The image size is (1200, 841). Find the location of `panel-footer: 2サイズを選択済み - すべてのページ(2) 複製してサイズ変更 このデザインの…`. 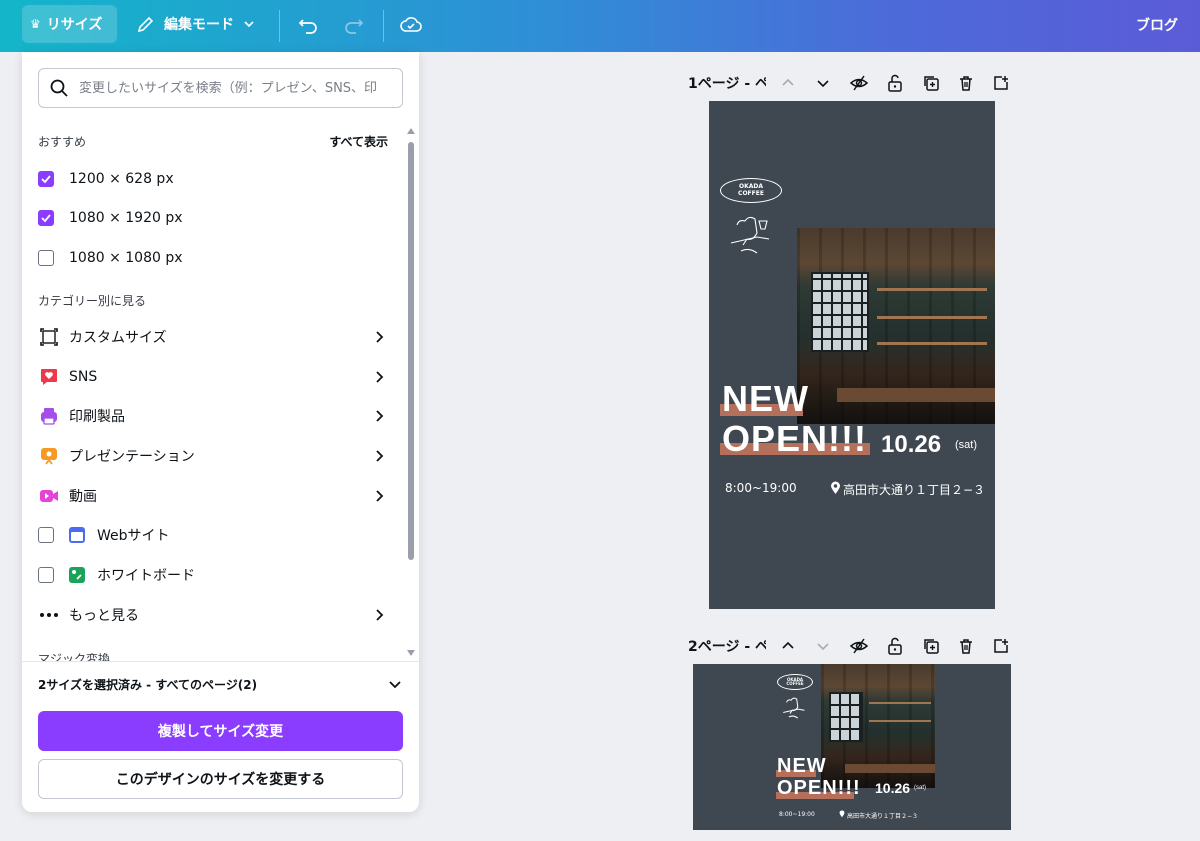

panel-footer: 2サイズを選択済み - すべてのページ(2) 複製してサイズ変更 このデザインの… is located at coordinates (220, 736).